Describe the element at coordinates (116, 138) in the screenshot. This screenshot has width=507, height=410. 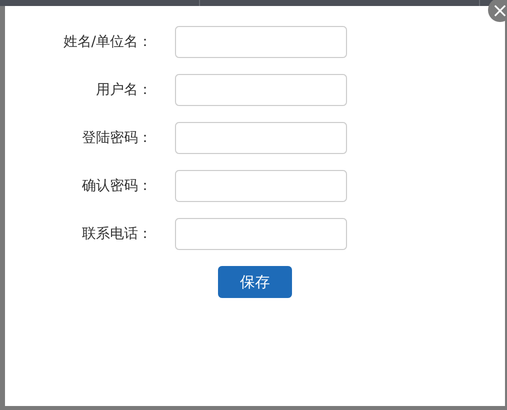
I see `field-label: 登陆密码：` at that location.